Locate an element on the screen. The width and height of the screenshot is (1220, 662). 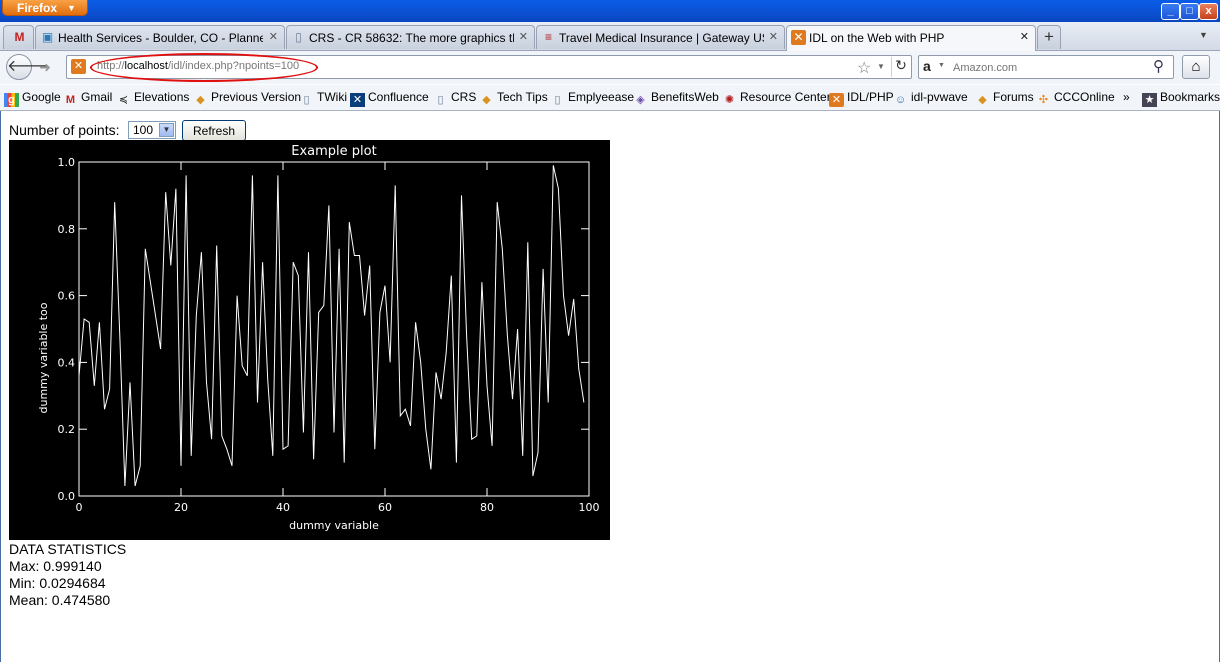
x-tick-label: 20 is located at coordinates (181, 507).